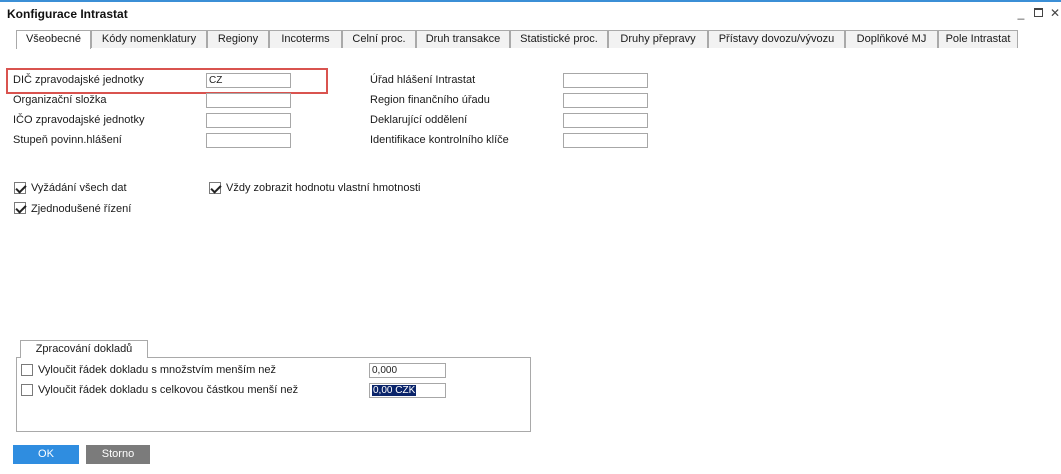  What do you see at coordinates (215, 188) in the screenshot?
I see `hmotnost-checkbox` at bounding box center [215, 188].